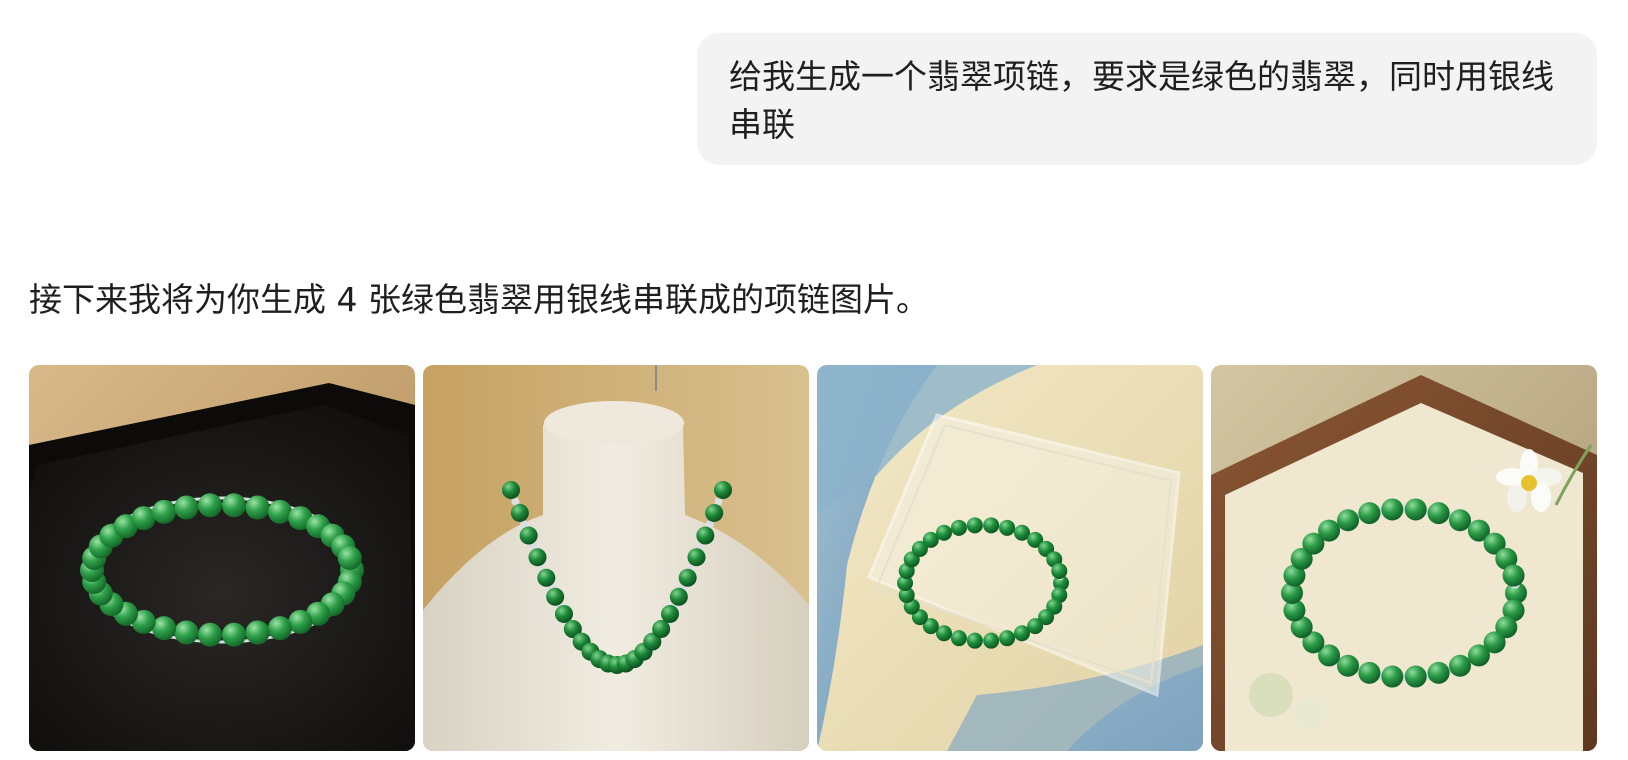 The image size is (1628, 760). I want to click on jade-bracelet-acrylic-image, so click(1010, 558).